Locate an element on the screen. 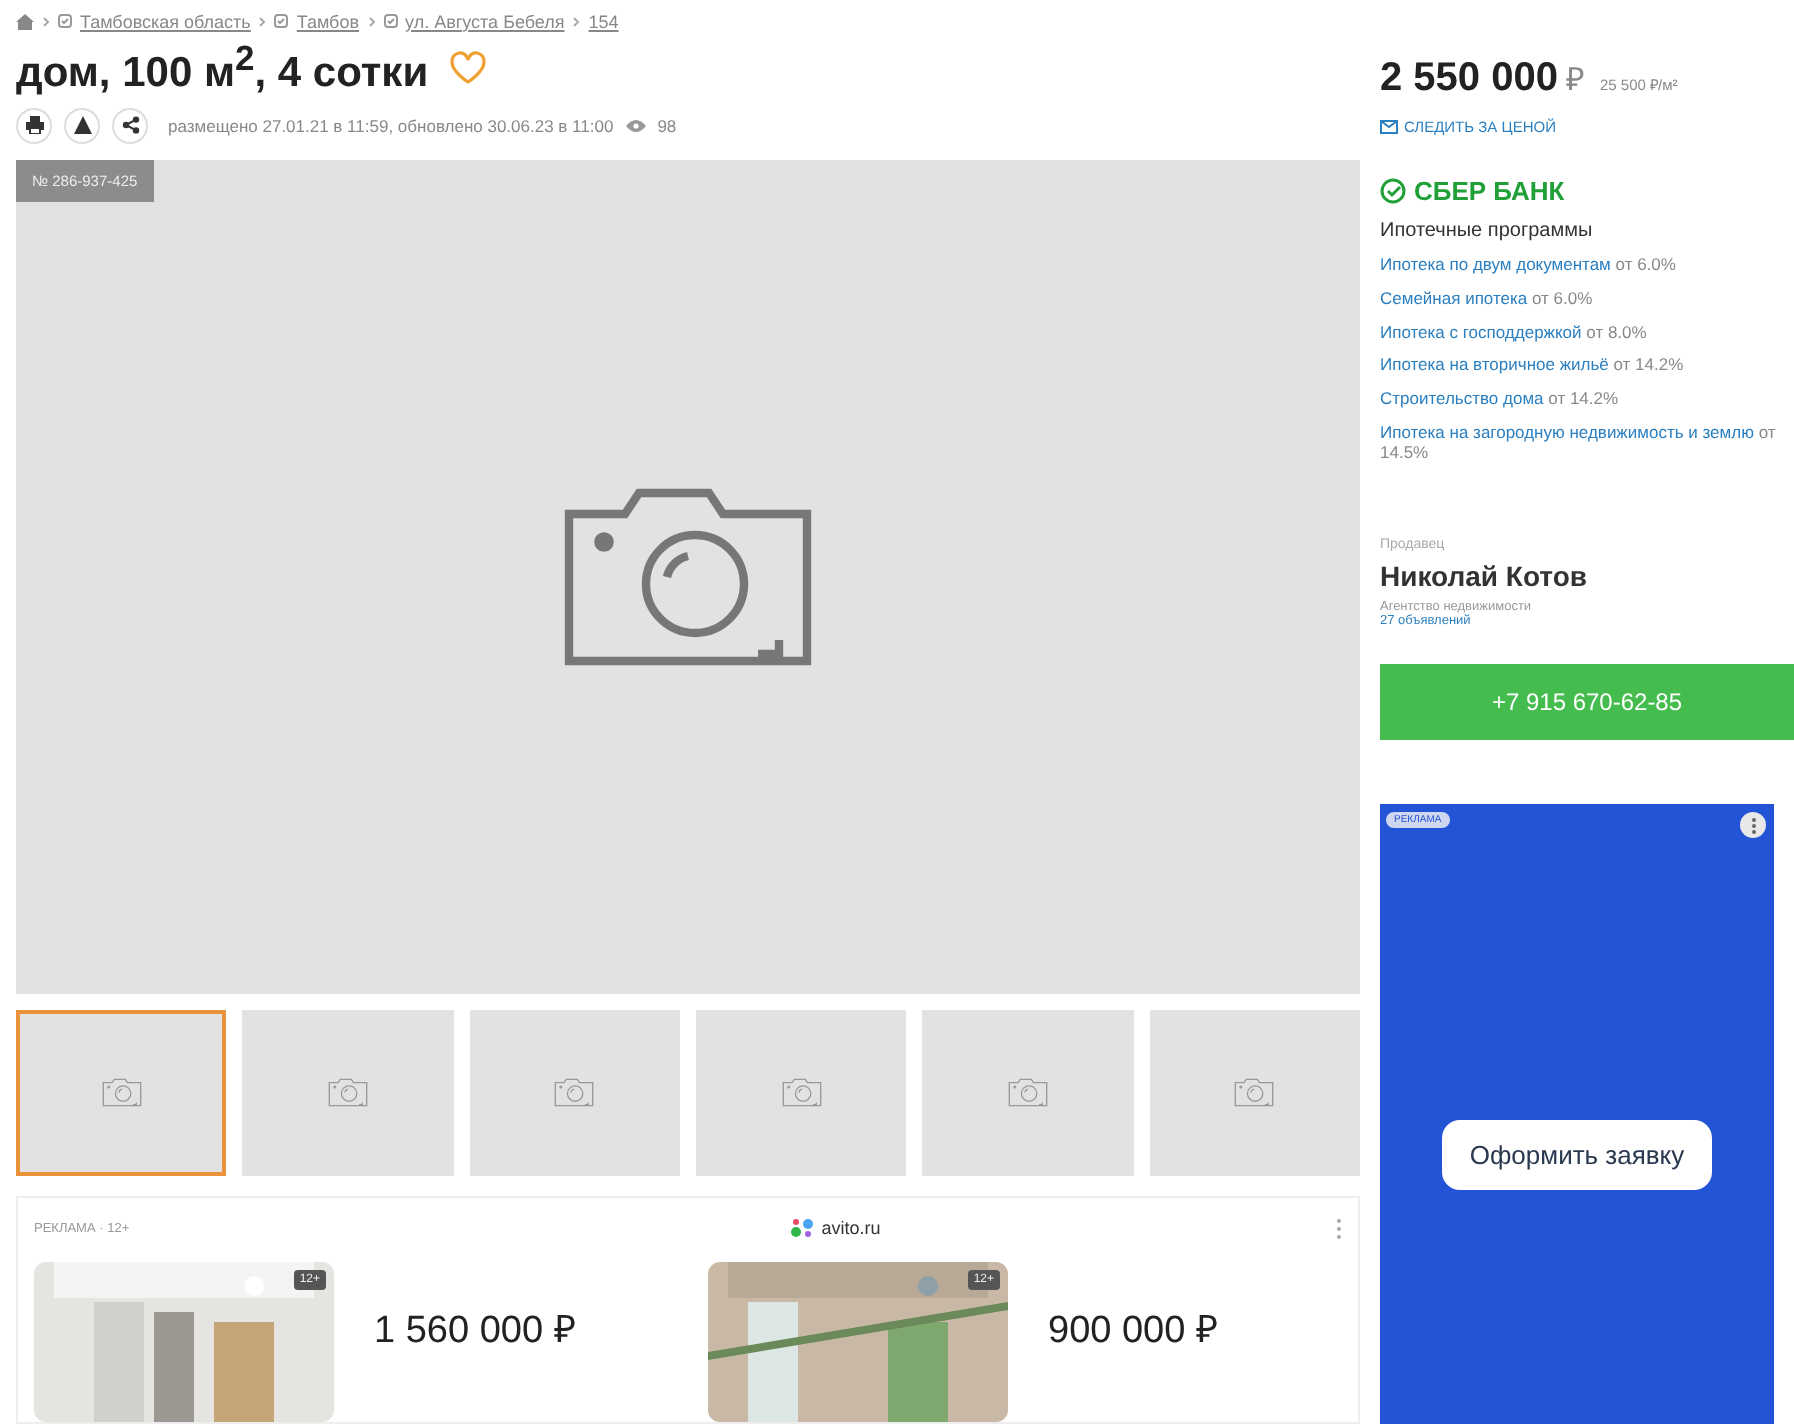 Image resolution: width=1794 pixels, height=1424 pixels. mail-icon is located at coordinates (1389, 127).